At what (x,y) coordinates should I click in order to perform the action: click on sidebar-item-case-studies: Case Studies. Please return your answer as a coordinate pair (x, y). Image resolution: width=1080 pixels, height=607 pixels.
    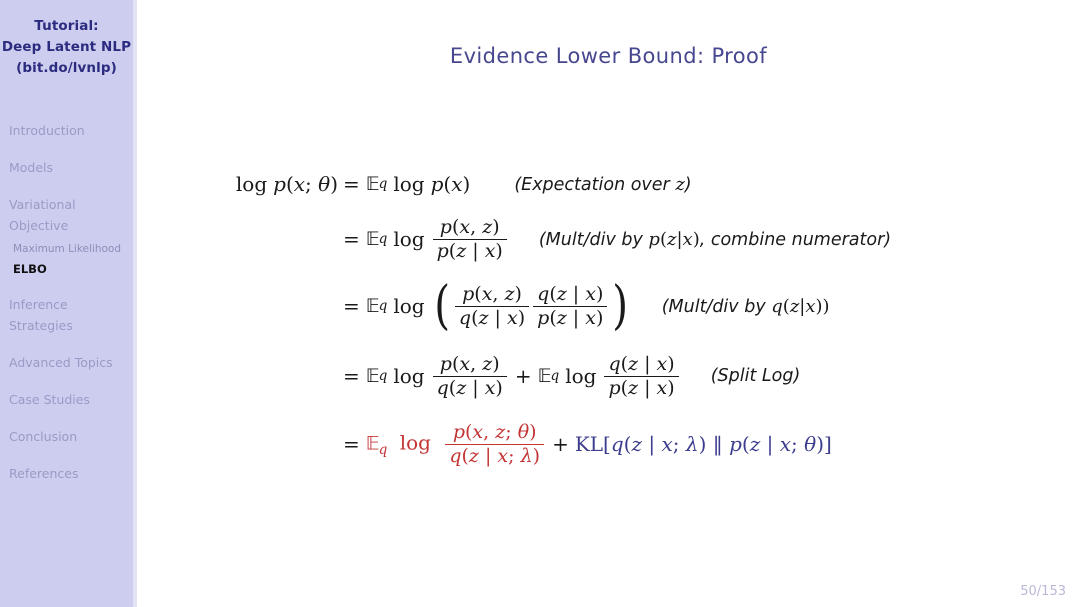
    Looking at the image, I should click on (66, 399).